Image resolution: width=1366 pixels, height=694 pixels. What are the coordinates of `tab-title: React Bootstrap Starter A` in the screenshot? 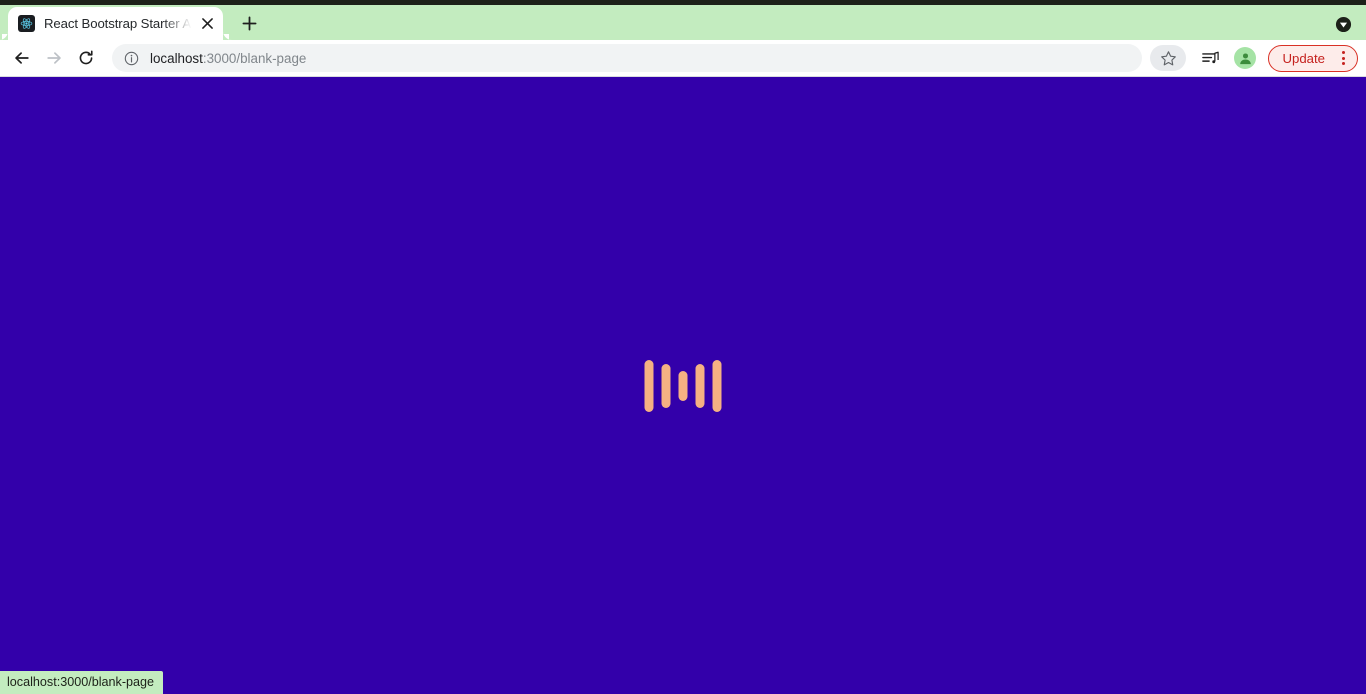 It's located at (118, 23).